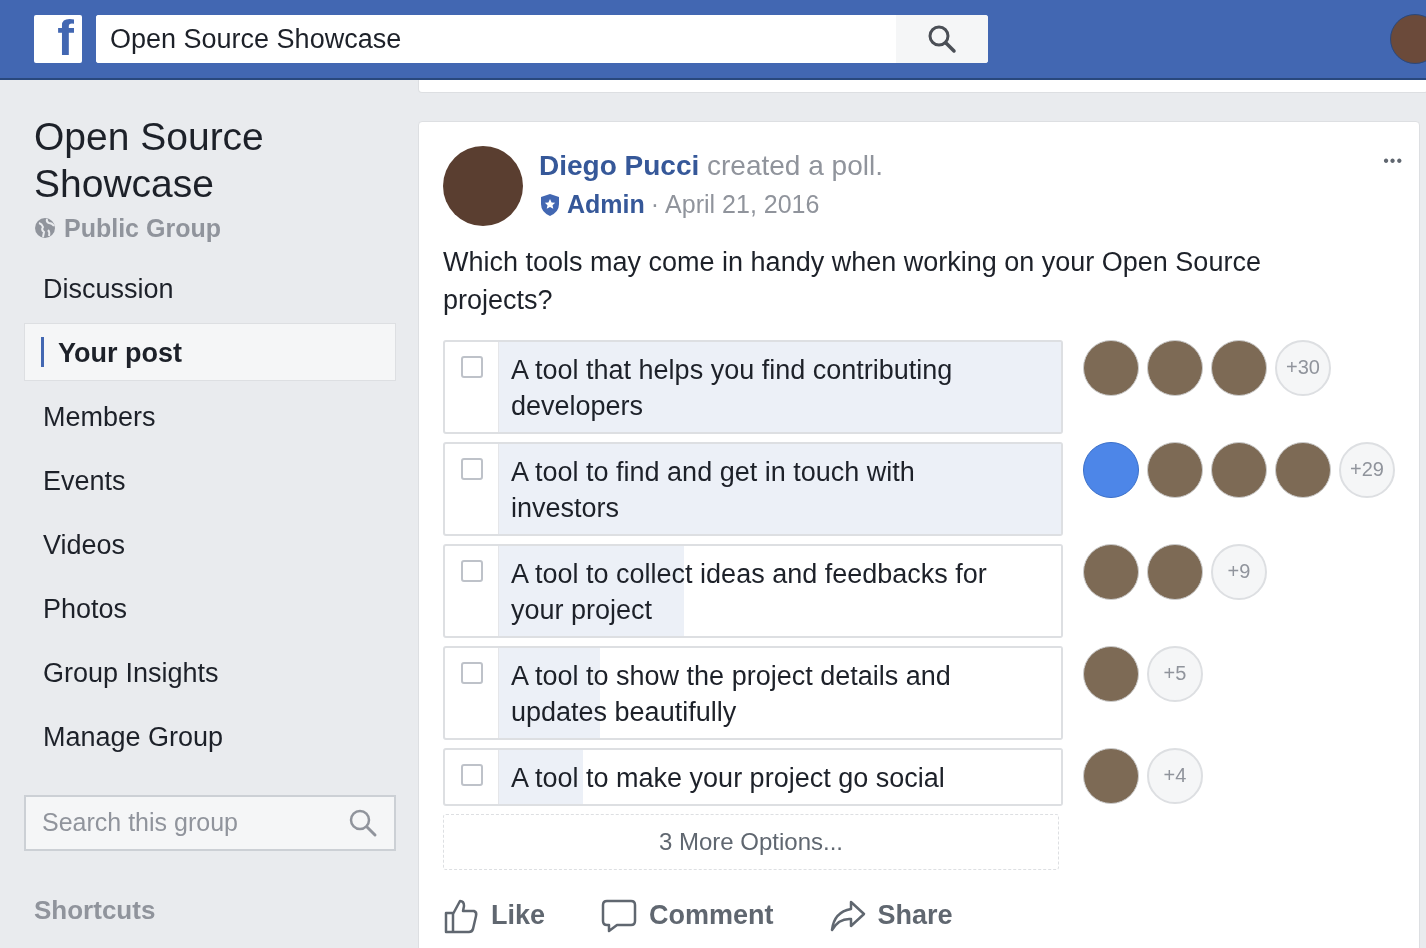 The width and height of the screenshot is (1426, 948). What do you see at coordinates (852, 281) in the screenshot?
I see `poll-question: Which tools may come in handy when working on your Open Source projects?` at bounding box center [852, 281].